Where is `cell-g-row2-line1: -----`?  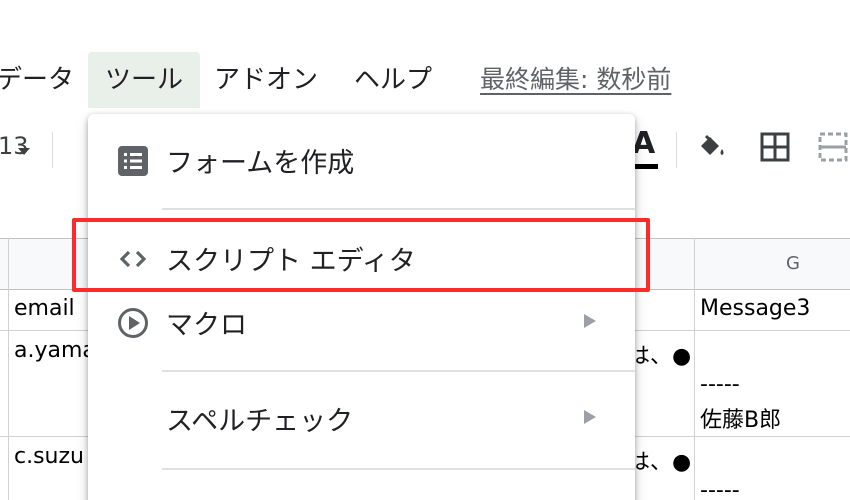
cell-g-row2-line1: ----- is located at coordinates (720, 489).